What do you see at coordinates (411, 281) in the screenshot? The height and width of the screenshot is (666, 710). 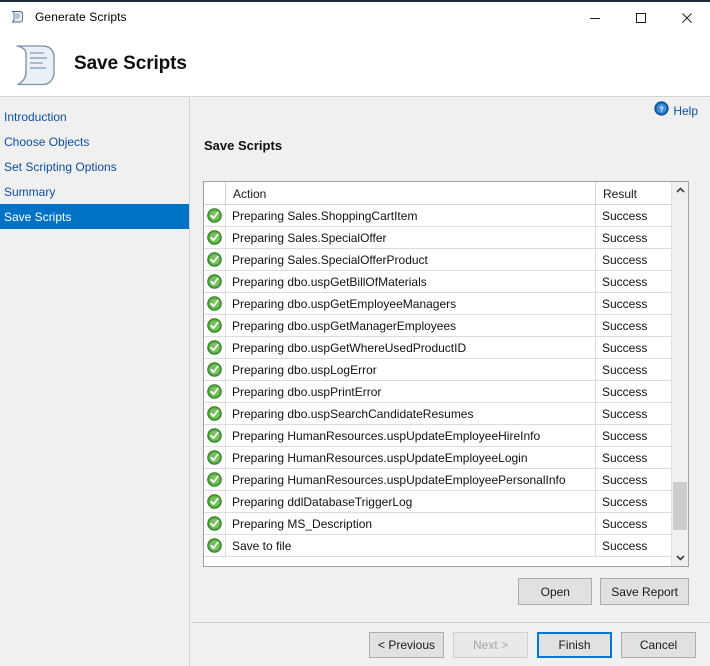 I see `row-action-cell: Preparing dbo.uspGetBillOfMaterials` at bounding box center [411, 281].